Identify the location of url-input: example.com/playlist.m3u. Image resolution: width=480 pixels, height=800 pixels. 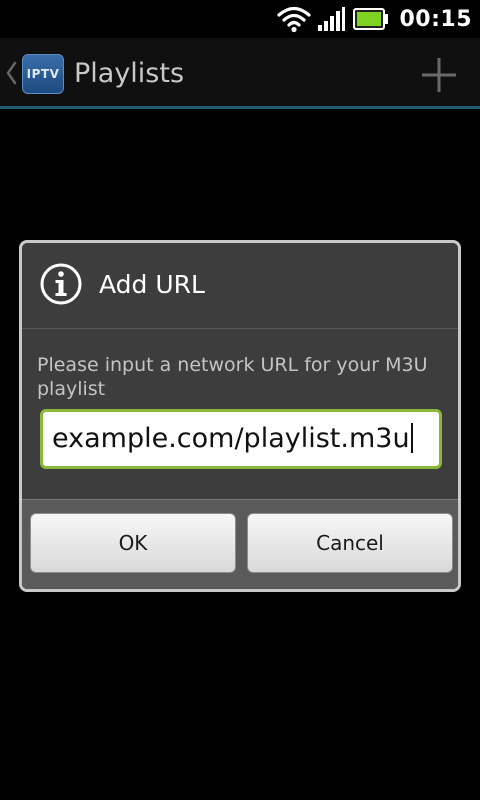
(241, 439).